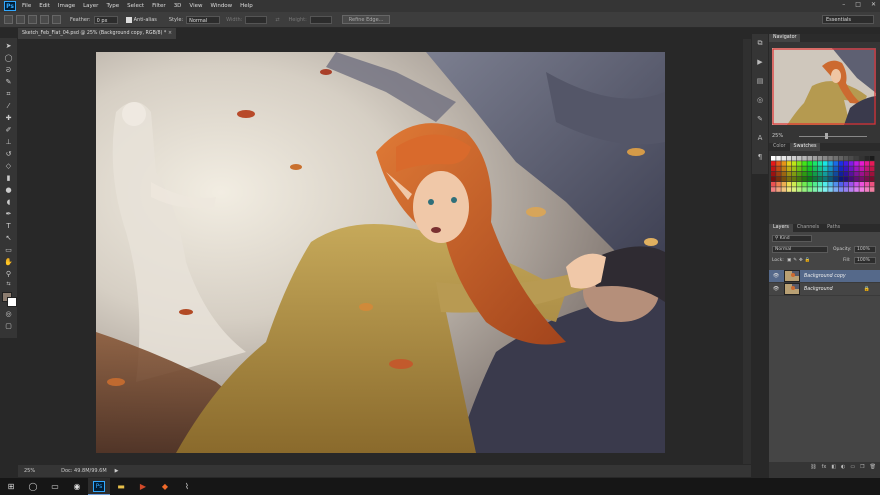 This screenshot has height=495, width=880. I want to click on background-color-swatch, so click(12, 302).